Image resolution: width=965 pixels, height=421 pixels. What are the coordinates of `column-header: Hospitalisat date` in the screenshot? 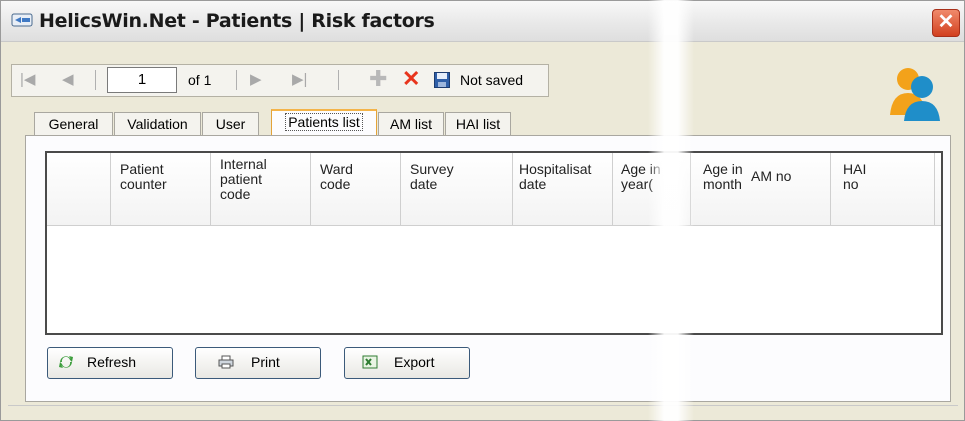 It's located at (563, 189).